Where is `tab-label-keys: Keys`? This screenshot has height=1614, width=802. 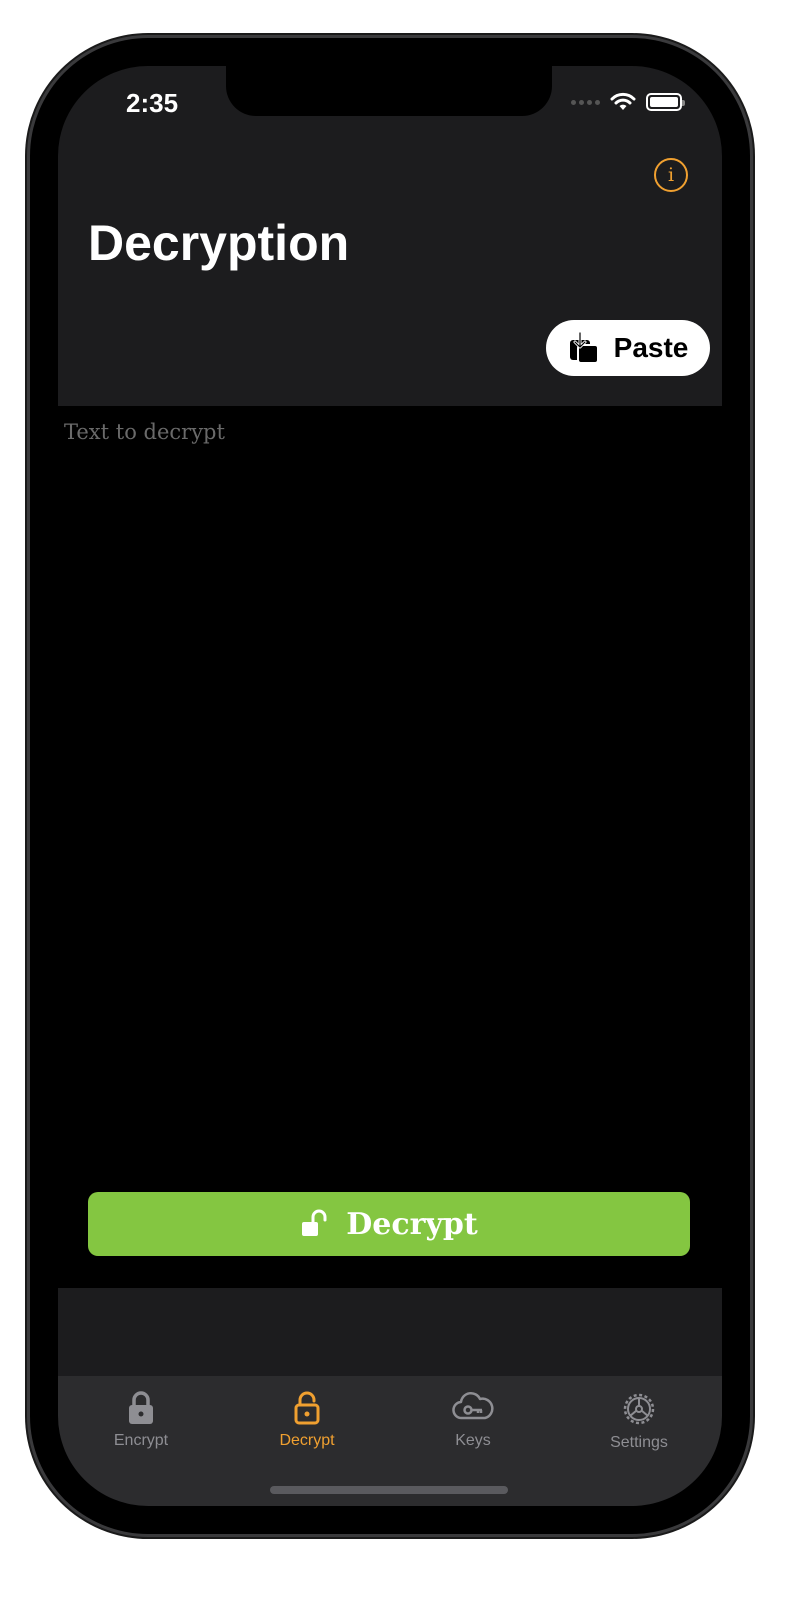 tab-label-keys: Keys is located at coordinates (473, 1440).